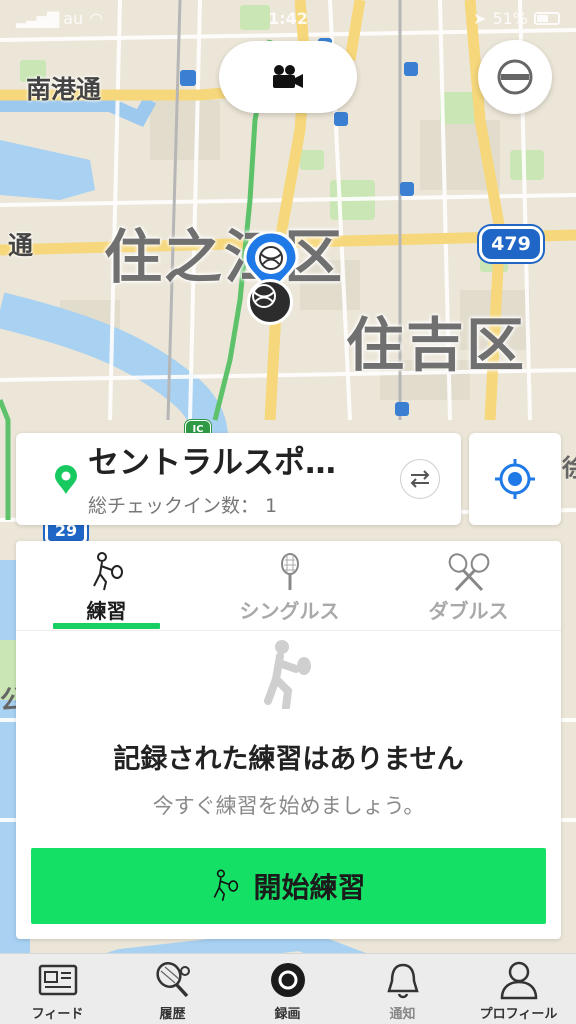 The image size is (576, 1024). I want to click on tab-record: 録画, so click(287, 989).